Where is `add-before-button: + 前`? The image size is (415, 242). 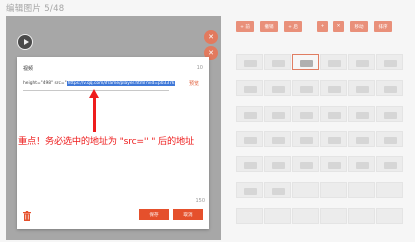 add-before-button: + 前 is located at coordinates (245, 26).